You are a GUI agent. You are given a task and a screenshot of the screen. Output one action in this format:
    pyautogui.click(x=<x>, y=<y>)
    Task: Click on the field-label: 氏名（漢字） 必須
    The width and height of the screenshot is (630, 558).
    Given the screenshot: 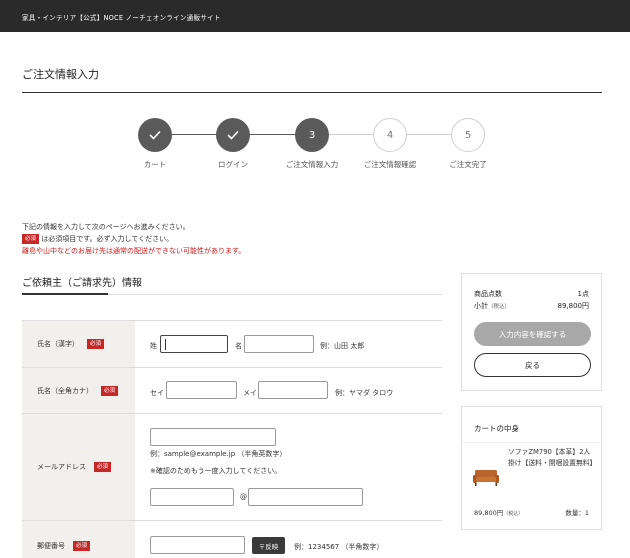 What is the action you would take?
    pyautogui.click(x=71, y=344)
    